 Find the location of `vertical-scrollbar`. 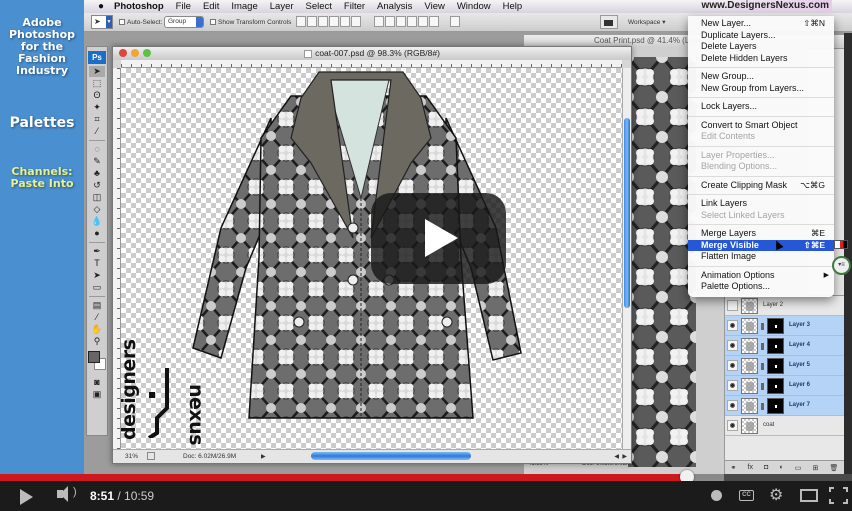

vertical-scrollbar is located at coordinates (626, 258).